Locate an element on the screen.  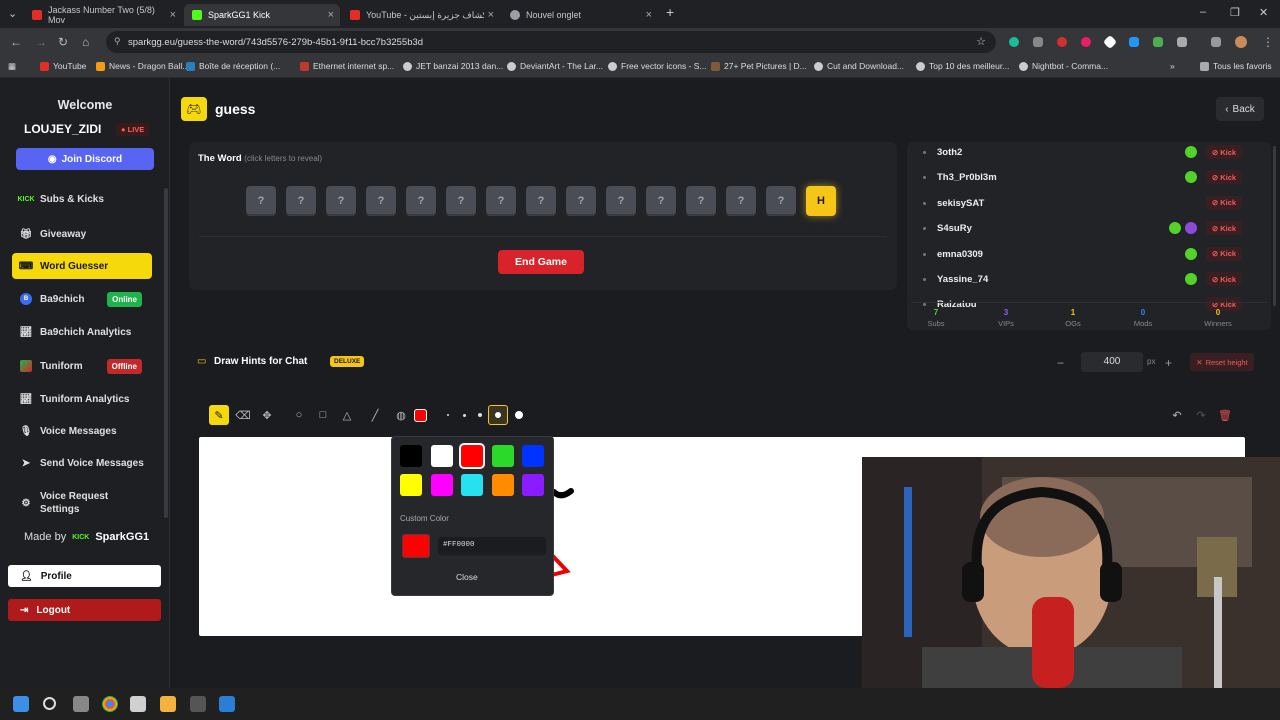
restore-icon: ❐ is located at coordinates (1235, 12).